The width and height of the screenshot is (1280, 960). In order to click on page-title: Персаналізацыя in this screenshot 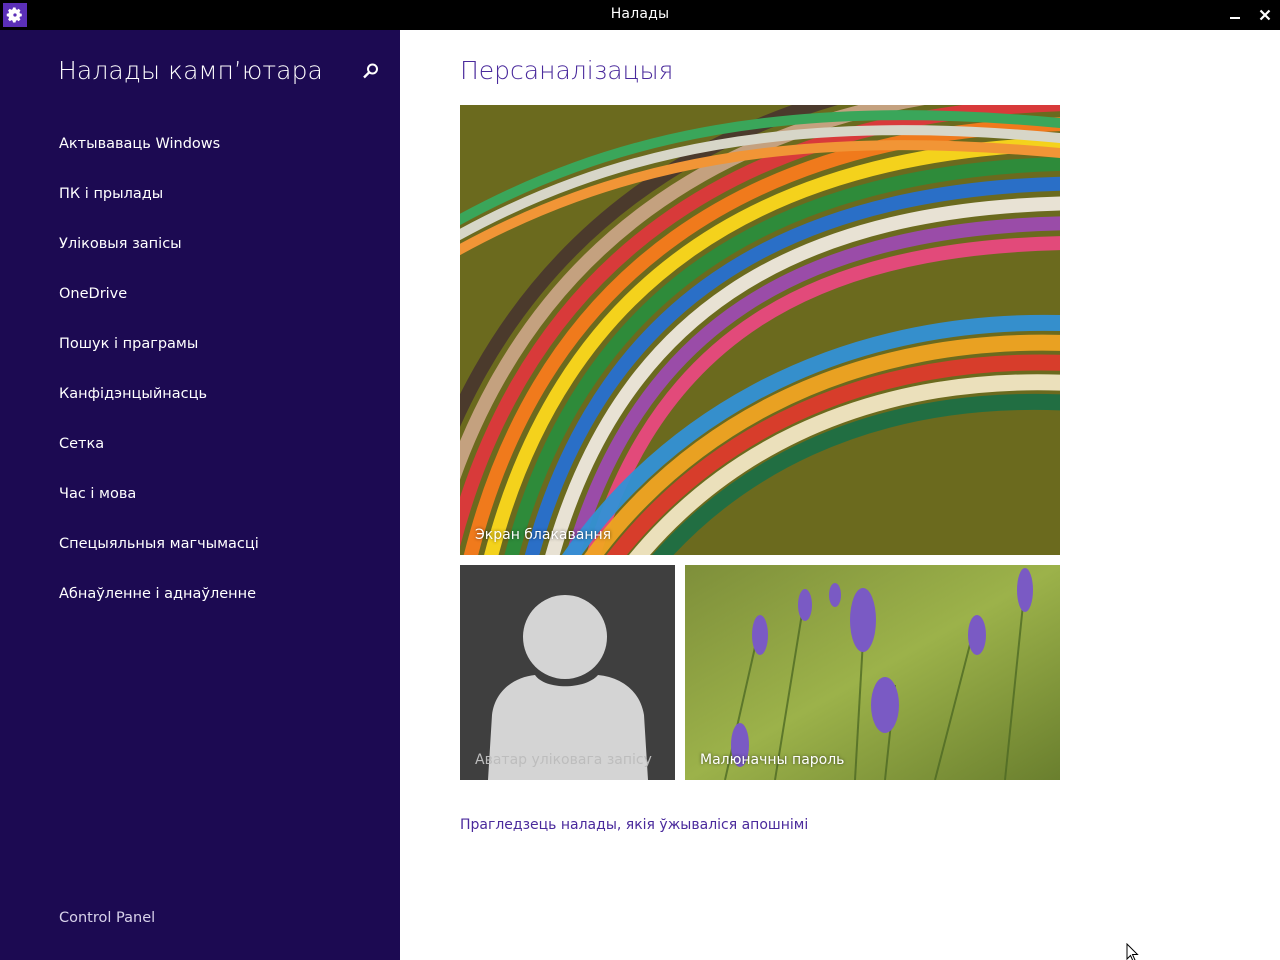, I will do `click(567, 70)`.